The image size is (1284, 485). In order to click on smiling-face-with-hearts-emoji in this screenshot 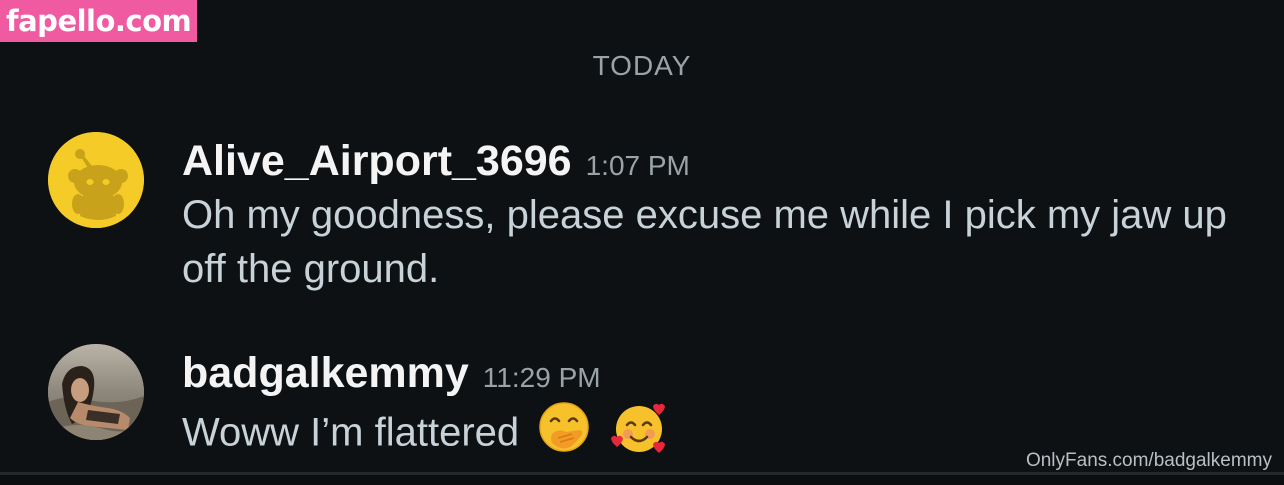, I will do `click(639, 435)`.